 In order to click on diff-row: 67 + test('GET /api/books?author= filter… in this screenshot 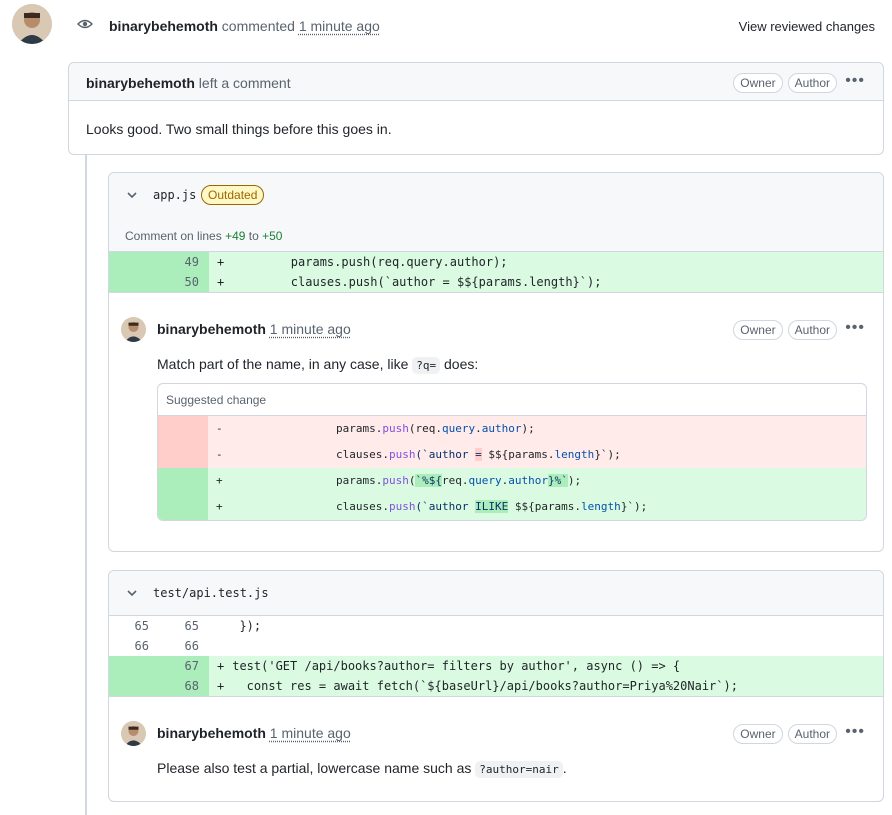, I will do `click(496, 666)`.